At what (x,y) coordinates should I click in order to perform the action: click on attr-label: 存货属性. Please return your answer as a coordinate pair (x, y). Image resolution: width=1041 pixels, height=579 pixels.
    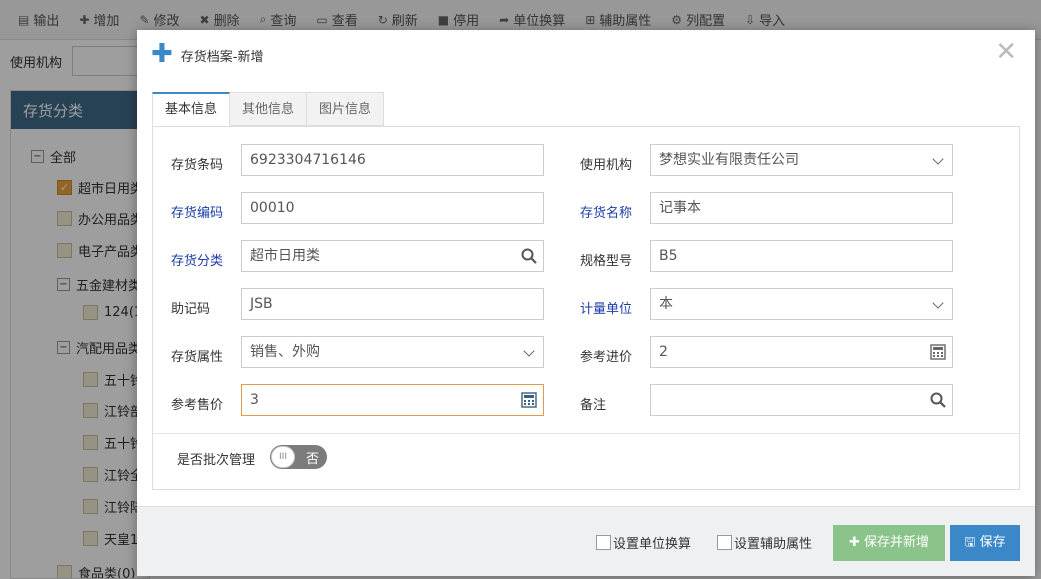
    Looking at the image, I should click on (197, 357).